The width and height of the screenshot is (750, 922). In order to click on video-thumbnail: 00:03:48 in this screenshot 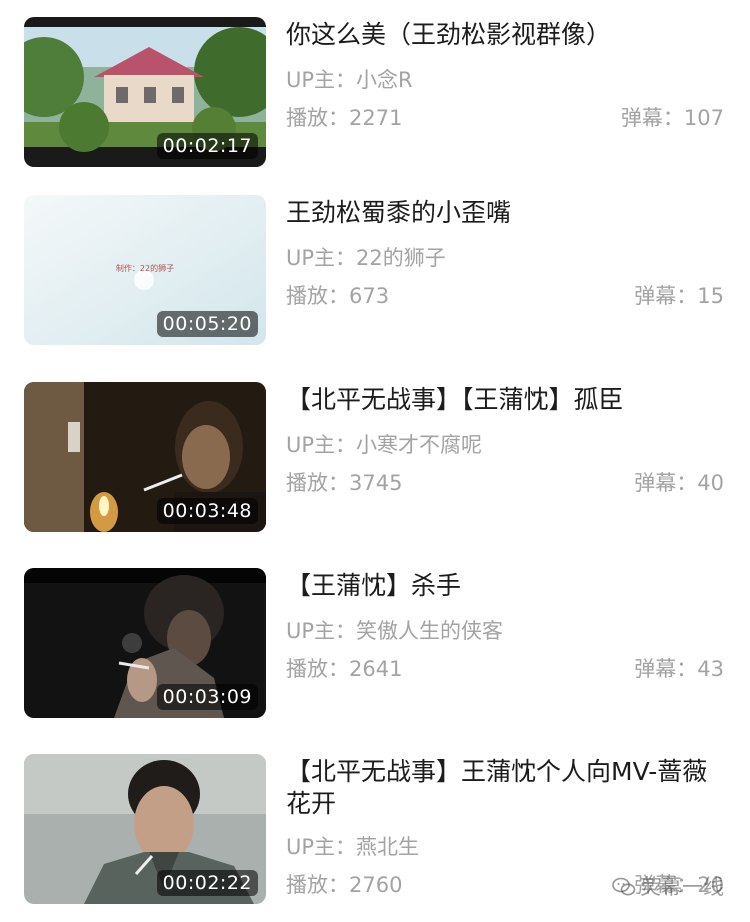, I will do `click(145, 457)`.